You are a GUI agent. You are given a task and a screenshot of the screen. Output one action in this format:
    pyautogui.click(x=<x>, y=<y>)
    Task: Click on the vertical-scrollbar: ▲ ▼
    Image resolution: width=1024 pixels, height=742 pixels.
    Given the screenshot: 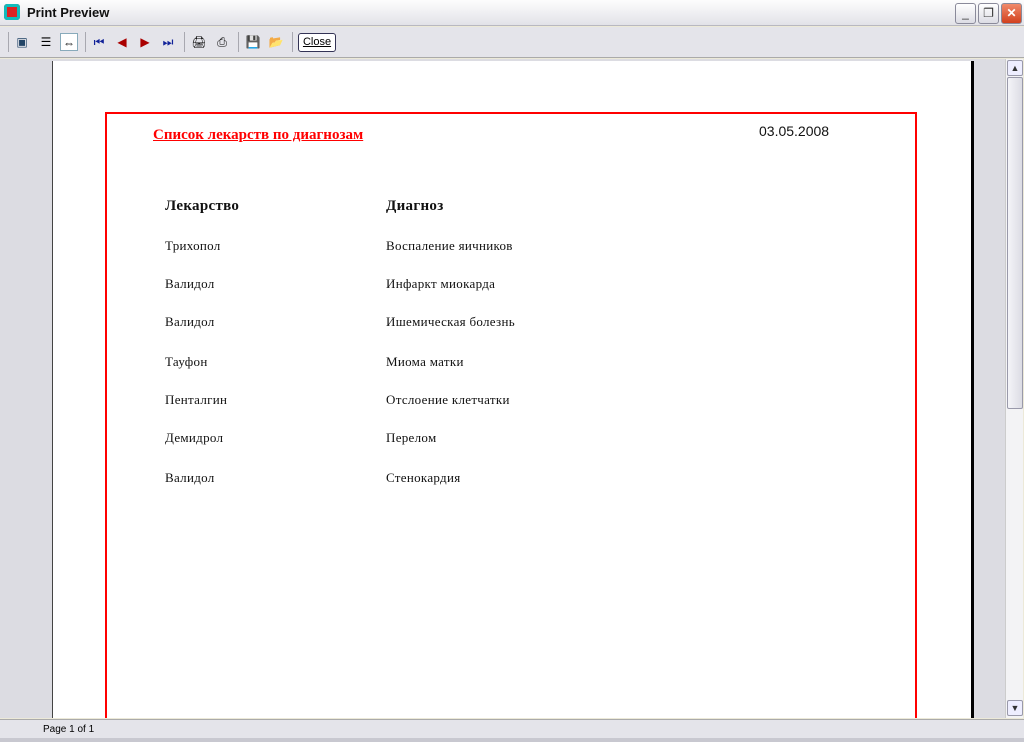 What is the action you would take?
    pyautogui.click(x=1014, y=388)
    